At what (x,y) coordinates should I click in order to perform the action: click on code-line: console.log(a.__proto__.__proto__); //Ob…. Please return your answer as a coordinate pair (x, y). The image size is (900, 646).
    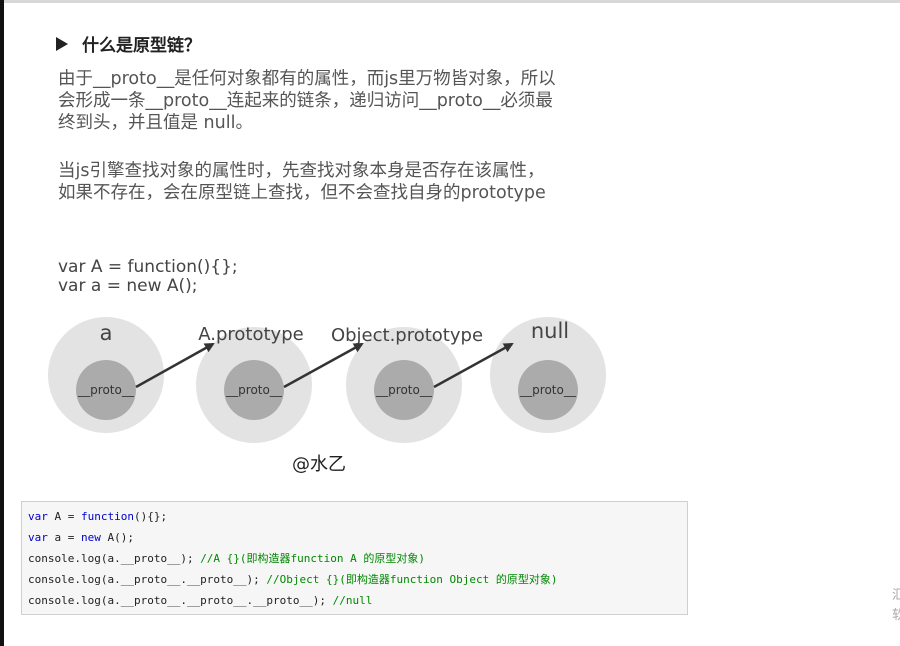
    Looking at the image, I should click on (357, 581).